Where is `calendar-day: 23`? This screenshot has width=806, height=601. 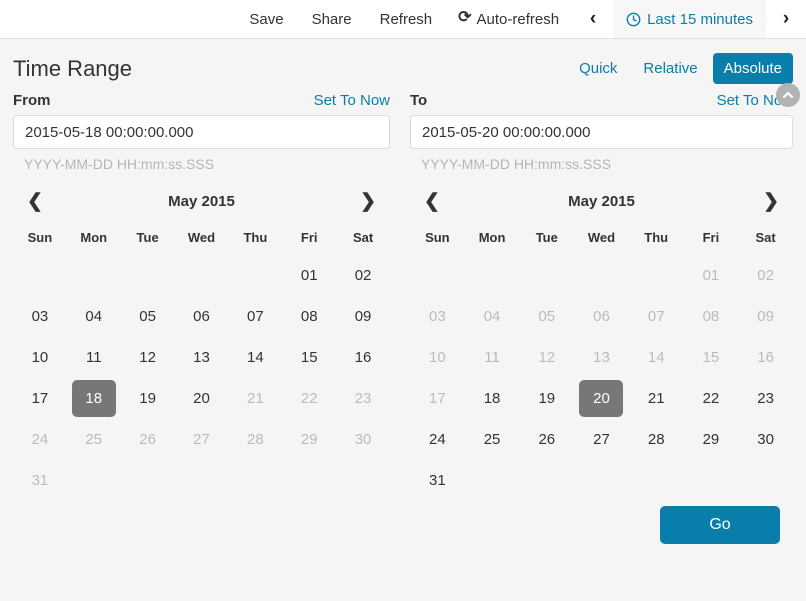
calendar-day: 23 is located at coordinates (766, 398).